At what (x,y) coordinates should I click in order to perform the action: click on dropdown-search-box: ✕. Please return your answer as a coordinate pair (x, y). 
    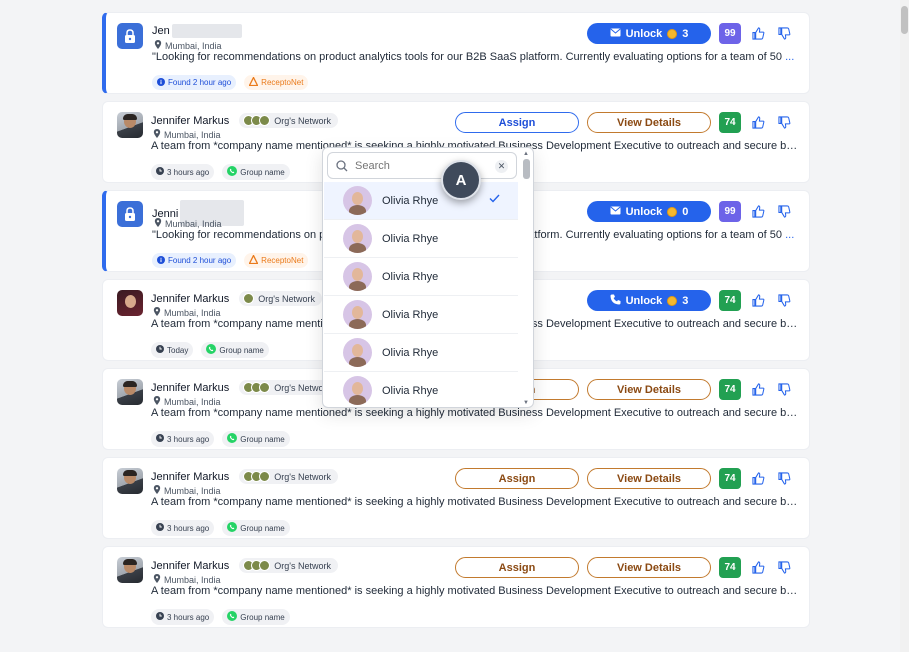
    Looking at the image, I should click on (422, 165).